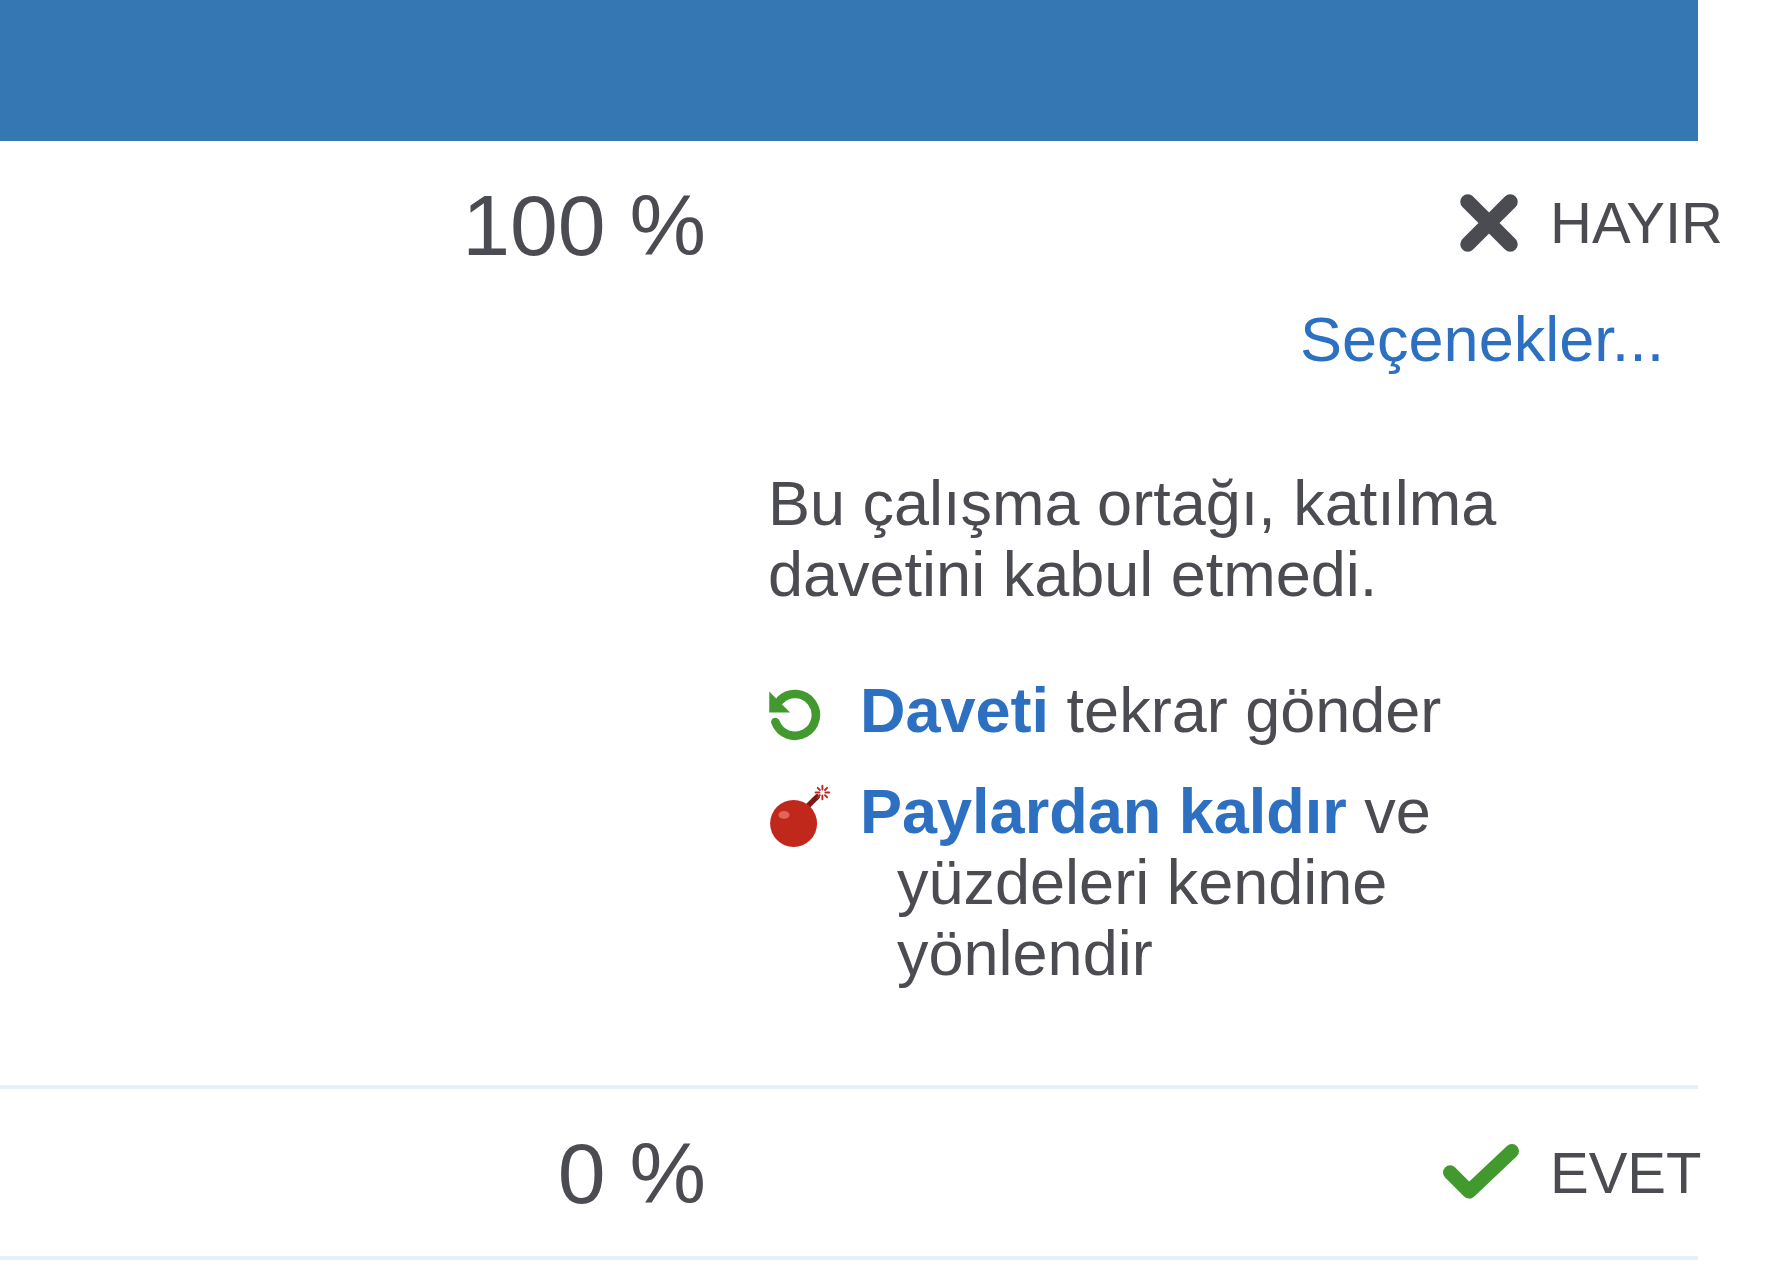  What do you see at coordinates (1626, 1172) in the screenshot?
I see `status-label: EVET` at bounding box center [1626, 1172].